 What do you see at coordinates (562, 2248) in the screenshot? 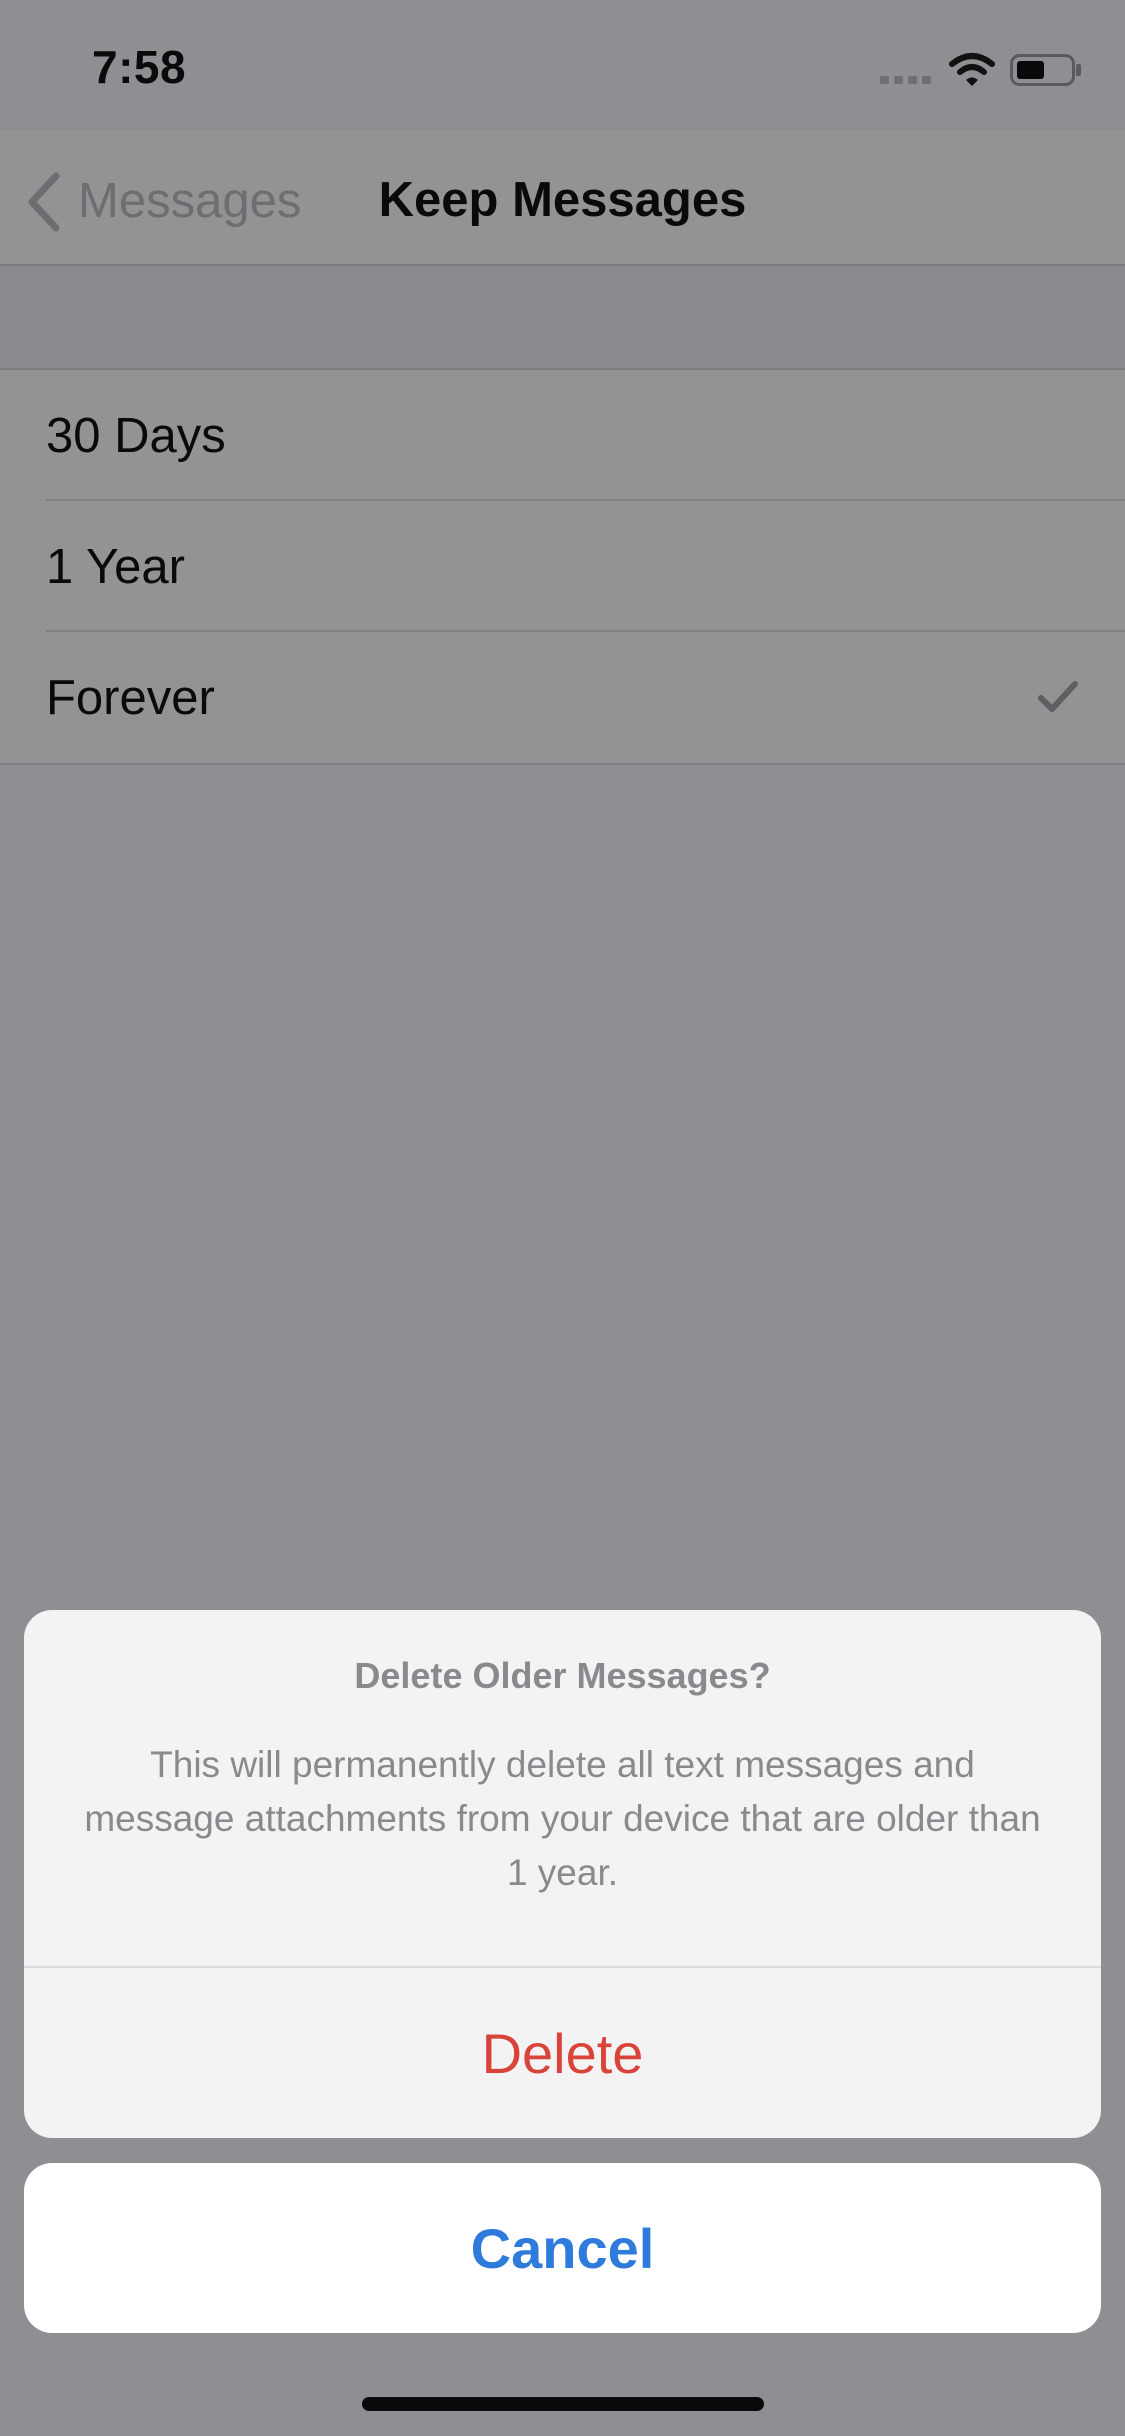
I see `cancel-button: Cancel` at bounding box center [562, 2248].